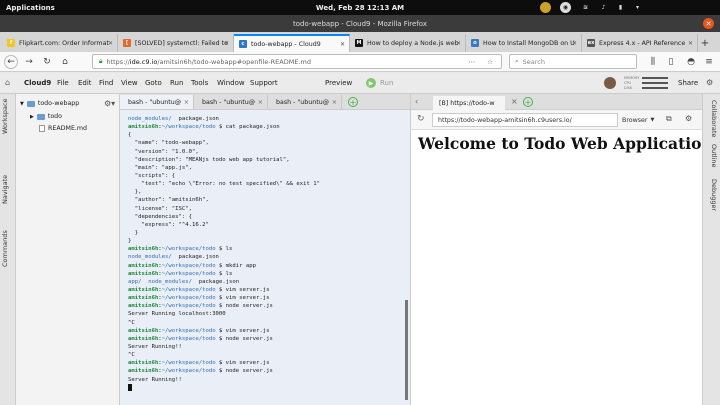 This screenshot has height=405, width=720. I want to click on menu-goto: Goto, so click(153, 83).